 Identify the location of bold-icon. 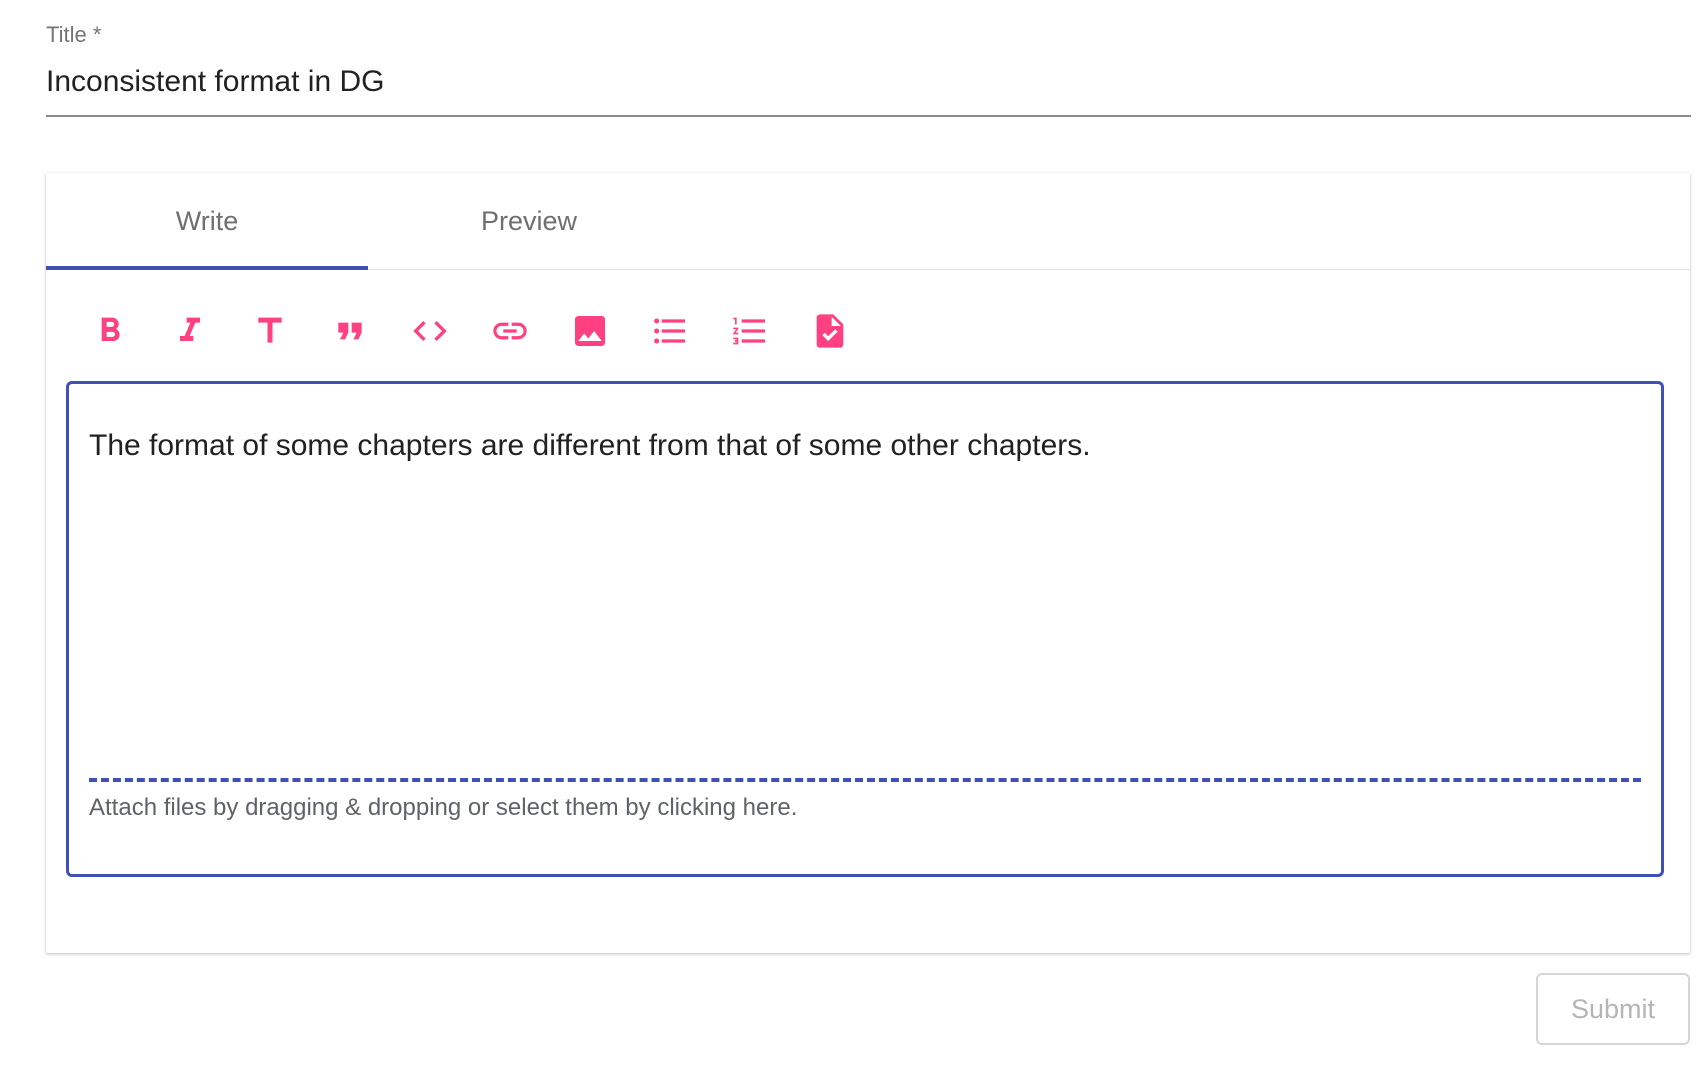
(110, 329).